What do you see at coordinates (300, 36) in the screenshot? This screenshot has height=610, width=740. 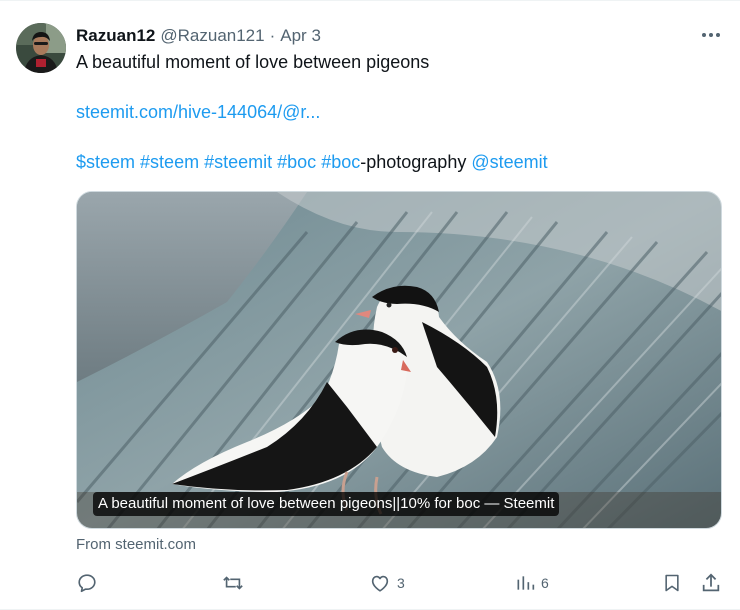 I see `tweet-date: Apr 3` at bounding box center [300, 36].